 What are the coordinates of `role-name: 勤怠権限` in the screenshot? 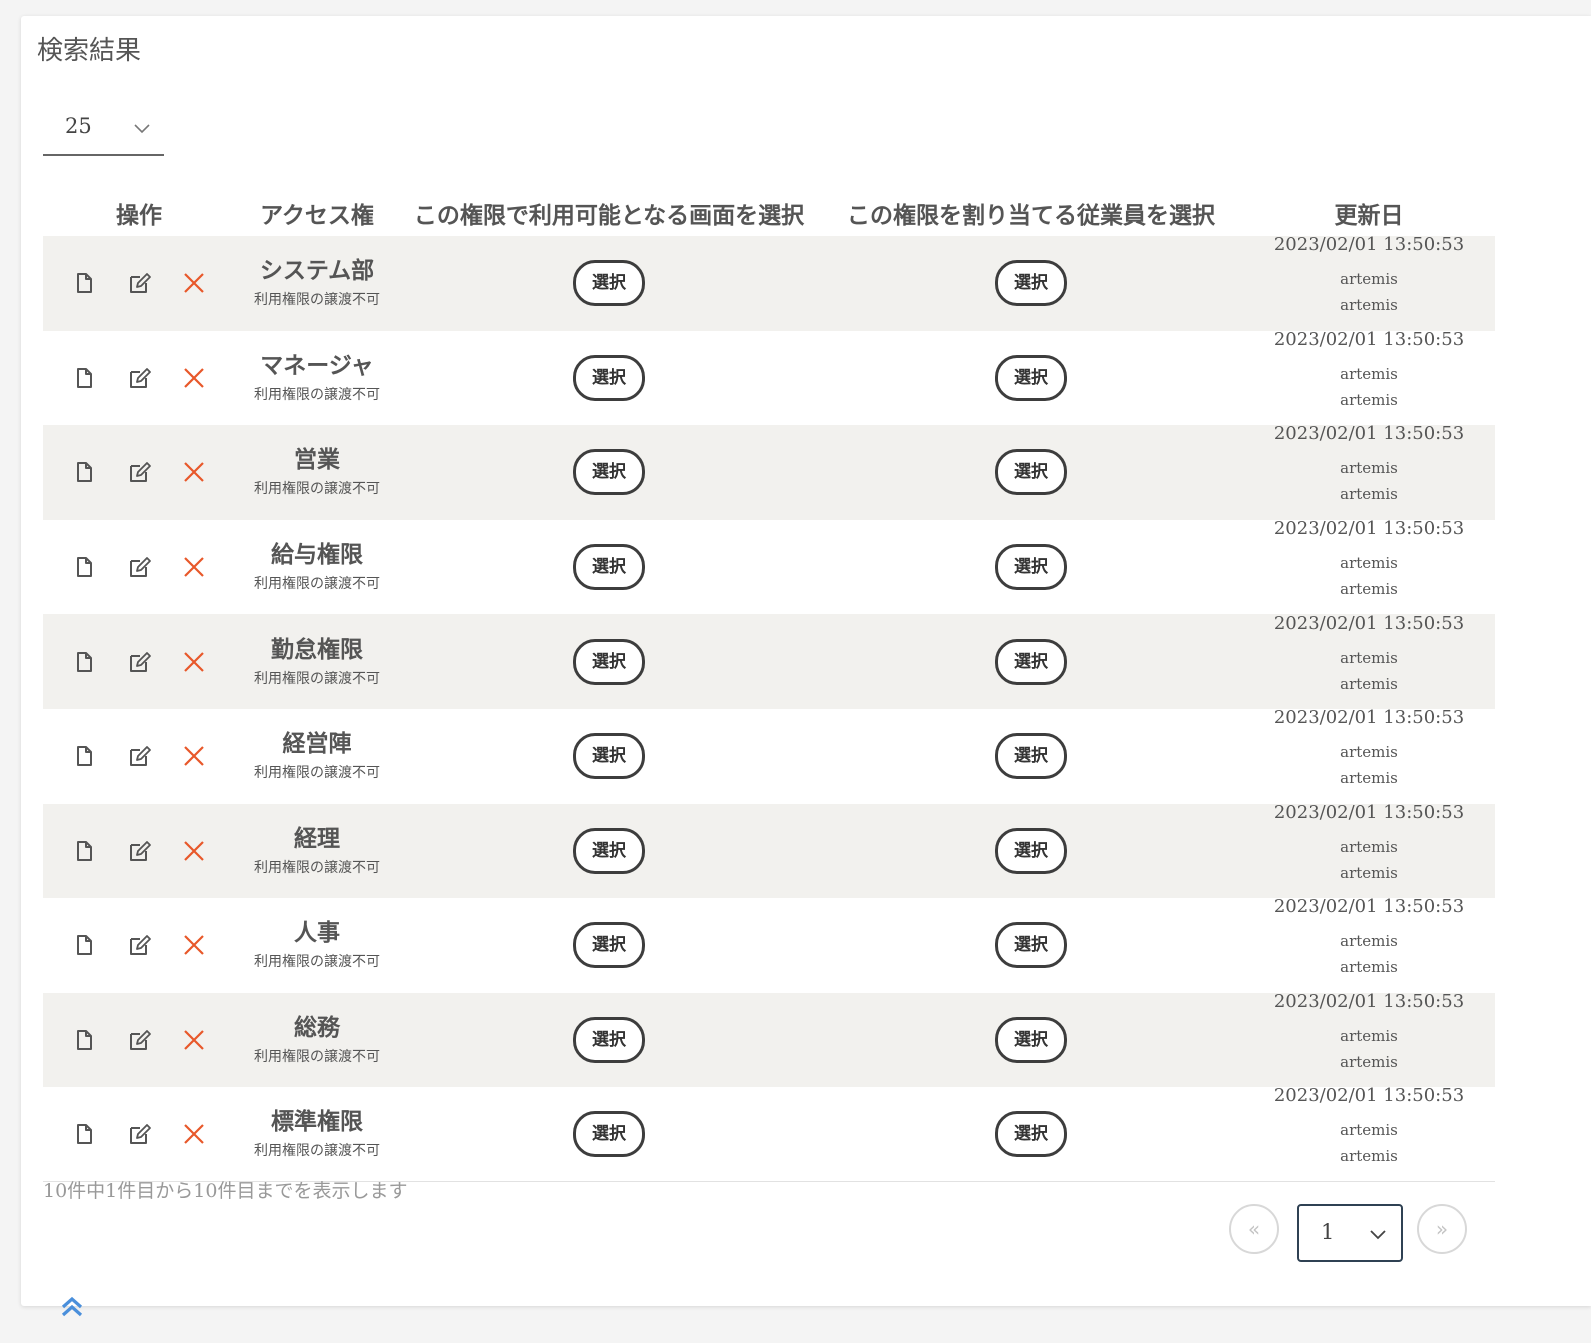 It's located at (317, 649).